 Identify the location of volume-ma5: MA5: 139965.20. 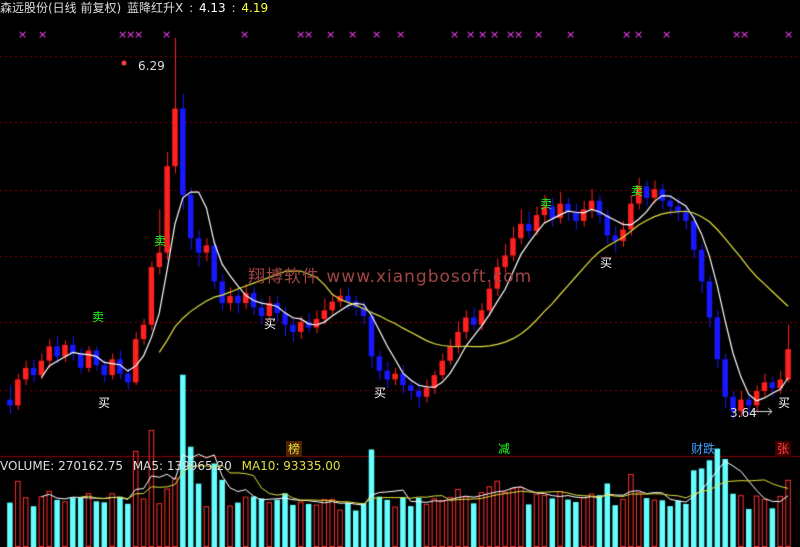
(182, 466).